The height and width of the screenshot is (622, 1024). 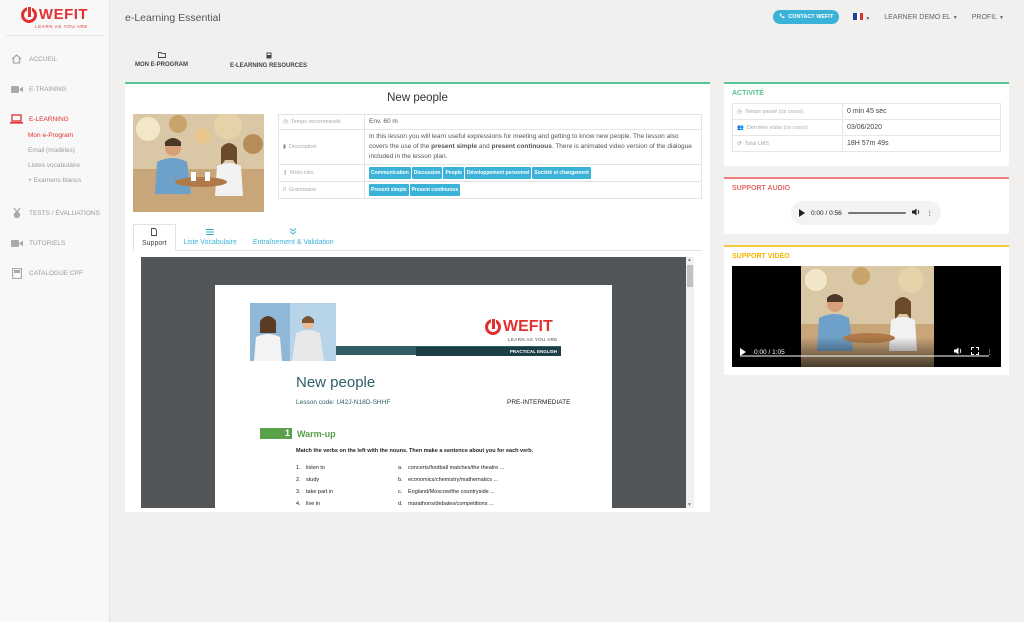 What do you see at coordinates (315, 122) in the screenshot?
I see `info-key: Temps recommandé` at bounding box center [315, 122].